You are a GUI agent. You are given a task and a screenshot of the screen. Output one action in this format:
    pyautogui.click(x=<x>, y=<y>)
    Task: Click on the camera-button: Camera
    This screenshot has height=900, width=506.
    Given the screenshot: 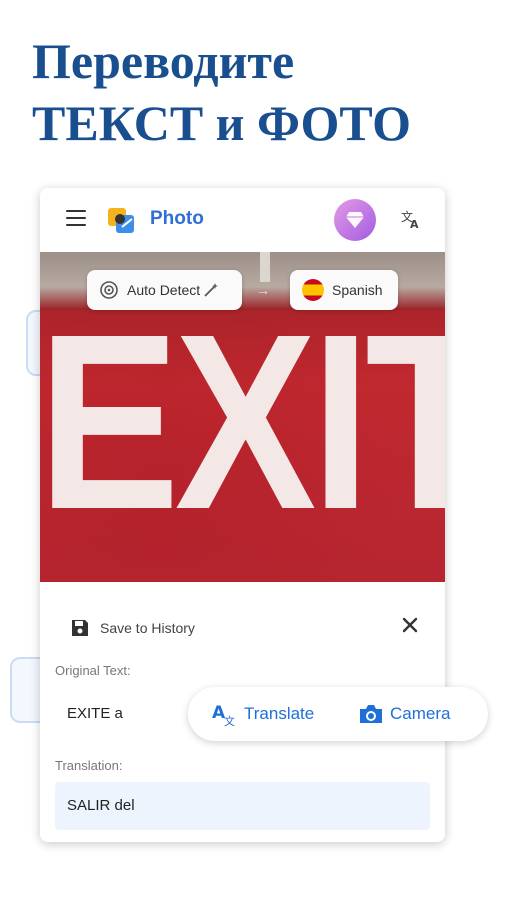 What is the action you would take?
    pyautogui.click(x=404, y=714)
    